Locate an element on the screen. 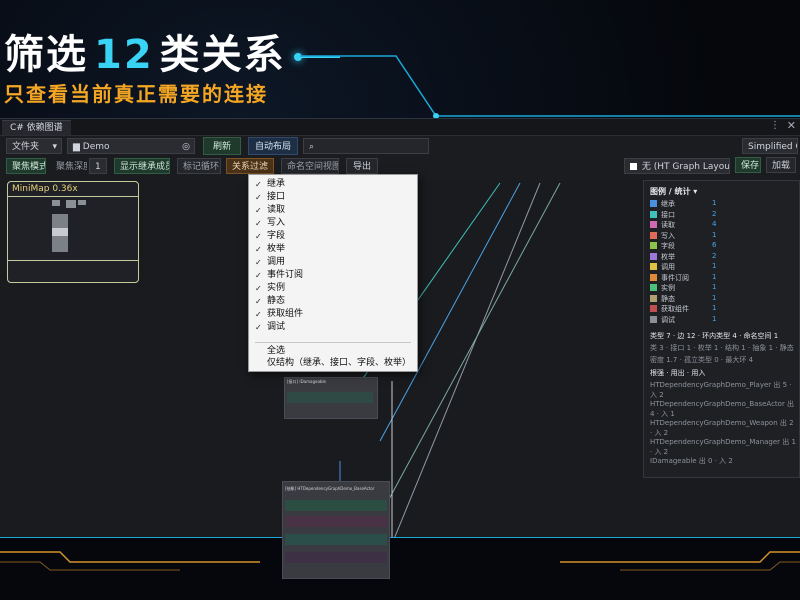  menu-item-label: 调用 is located at coordinates (276, 262).